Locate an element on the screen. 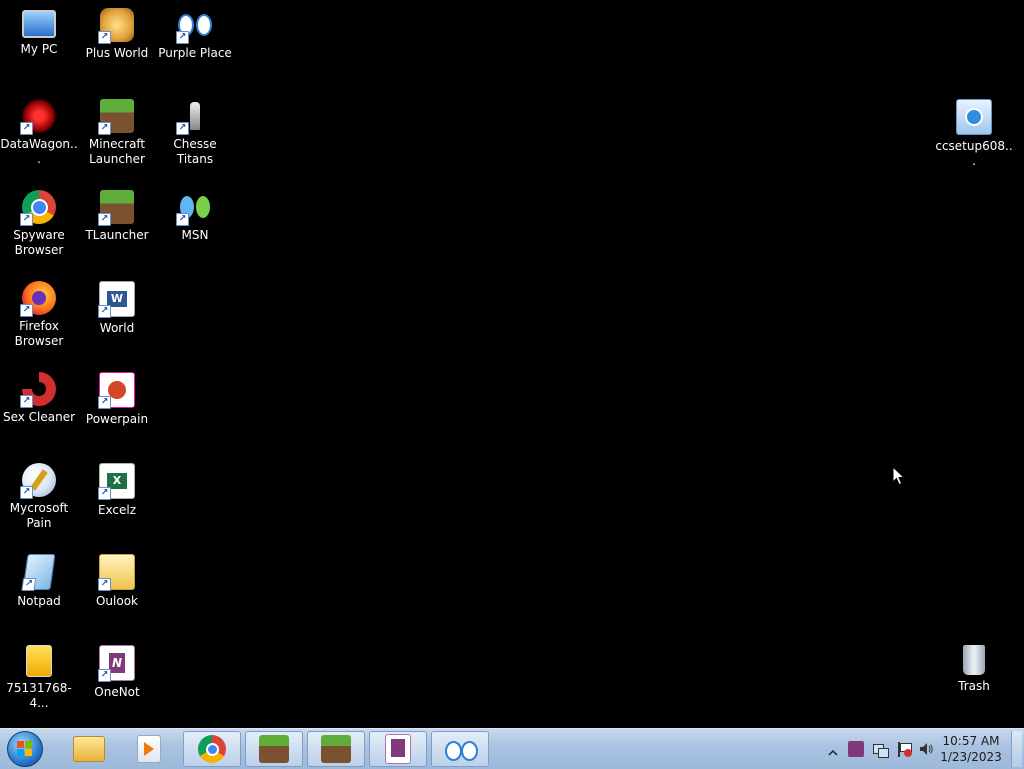 This screenshot has height=769, width=1024. desktop-icon-label: Excelz is located at coordinates (117, 510).